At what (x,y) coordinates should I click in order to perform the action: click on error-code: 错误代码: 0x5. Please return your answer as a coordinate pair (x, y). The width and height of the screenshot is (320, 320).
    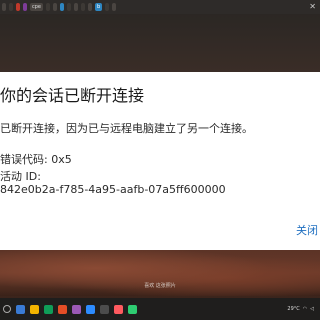
    Looking at the image, I should click on (36, 159).